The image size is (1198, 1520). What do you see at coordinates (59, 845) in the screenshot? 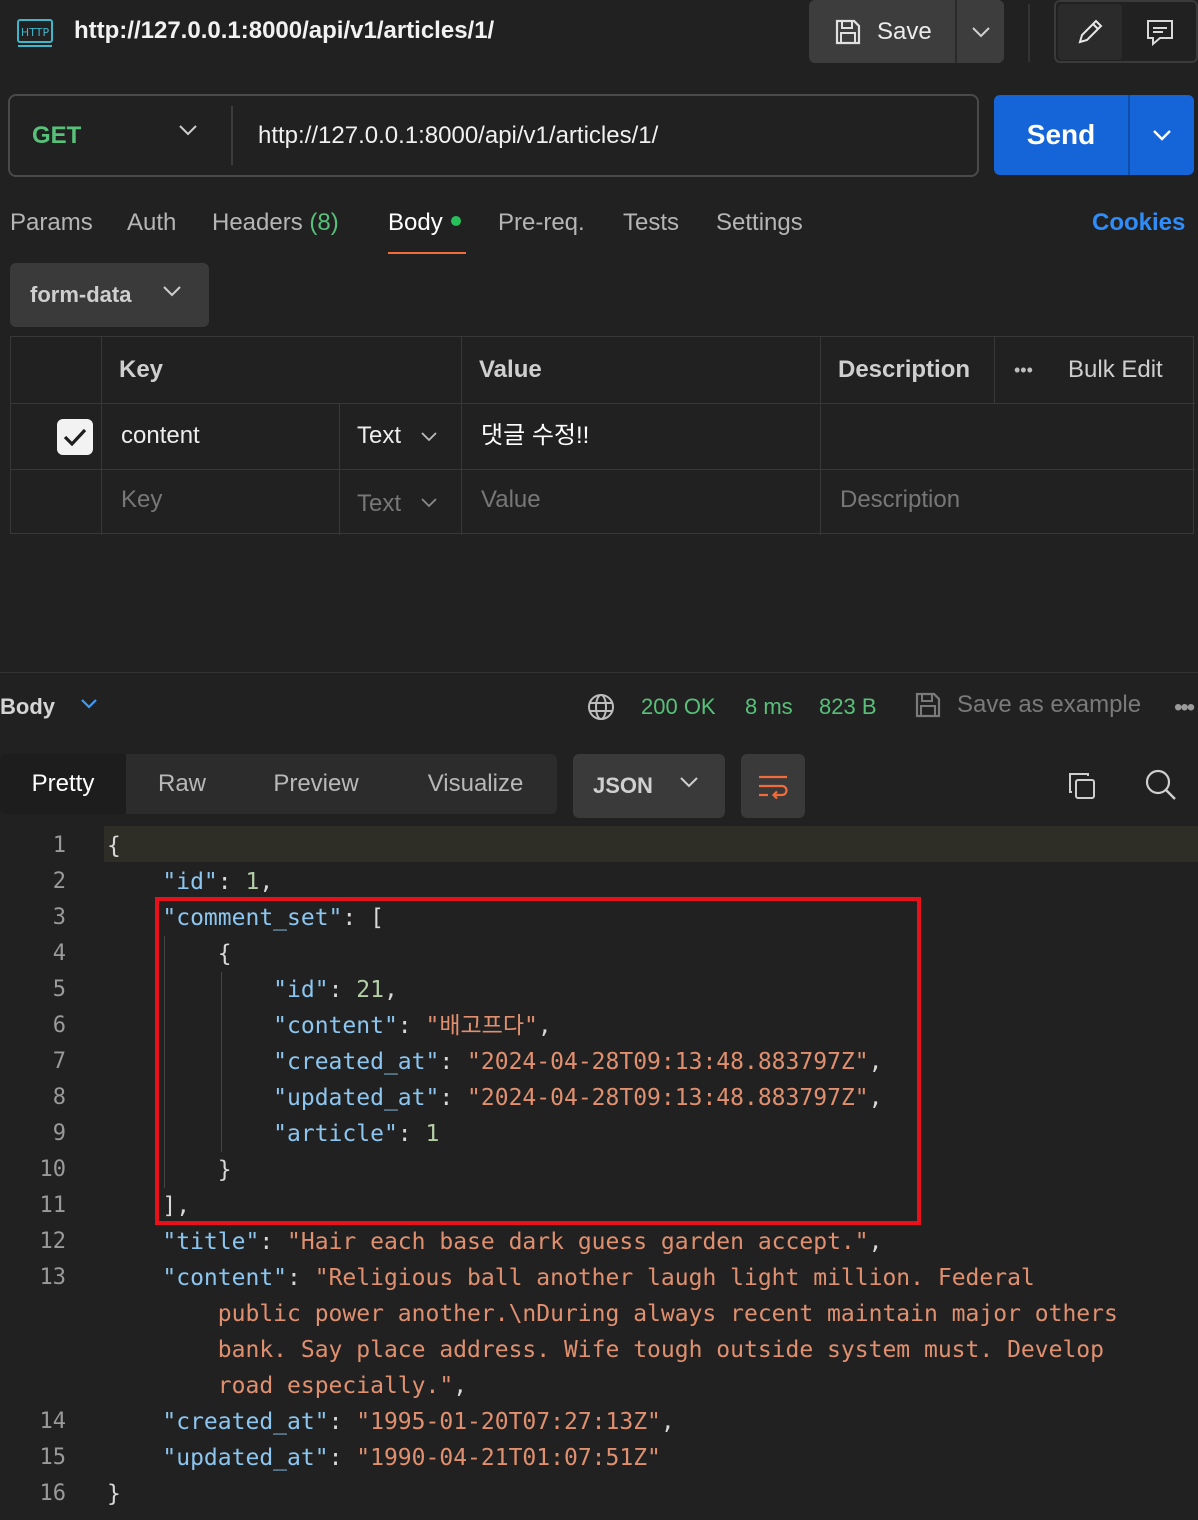
I see `line-number: 1` at bounding box center [59, 845].